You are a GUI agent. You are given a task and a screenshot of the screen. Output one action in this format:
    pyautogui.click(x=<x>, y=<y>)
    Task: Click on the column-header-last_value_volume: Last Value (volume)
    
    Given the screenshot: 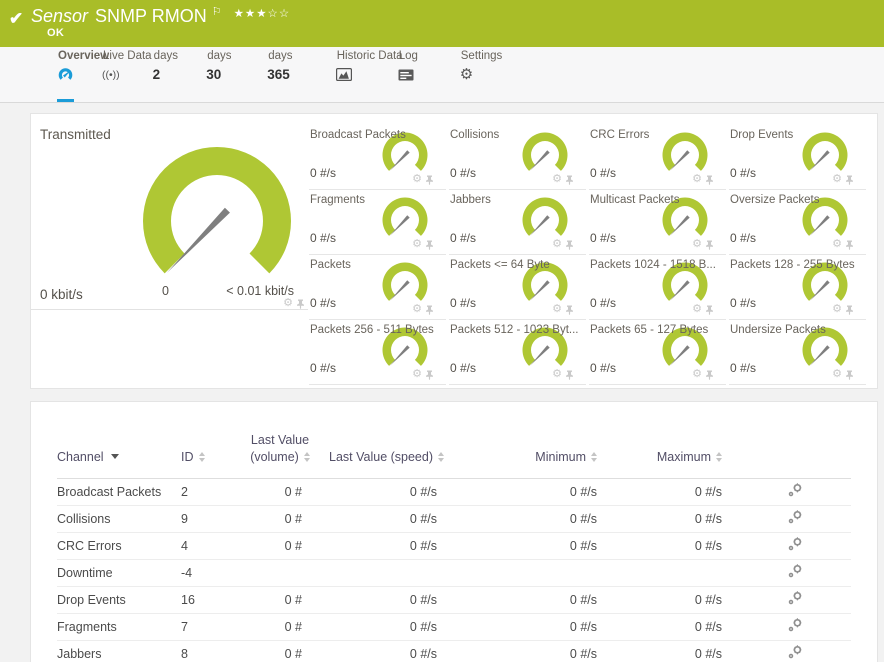 What is the action you would take?
    pyautogui.click(x=280, y=440)
    